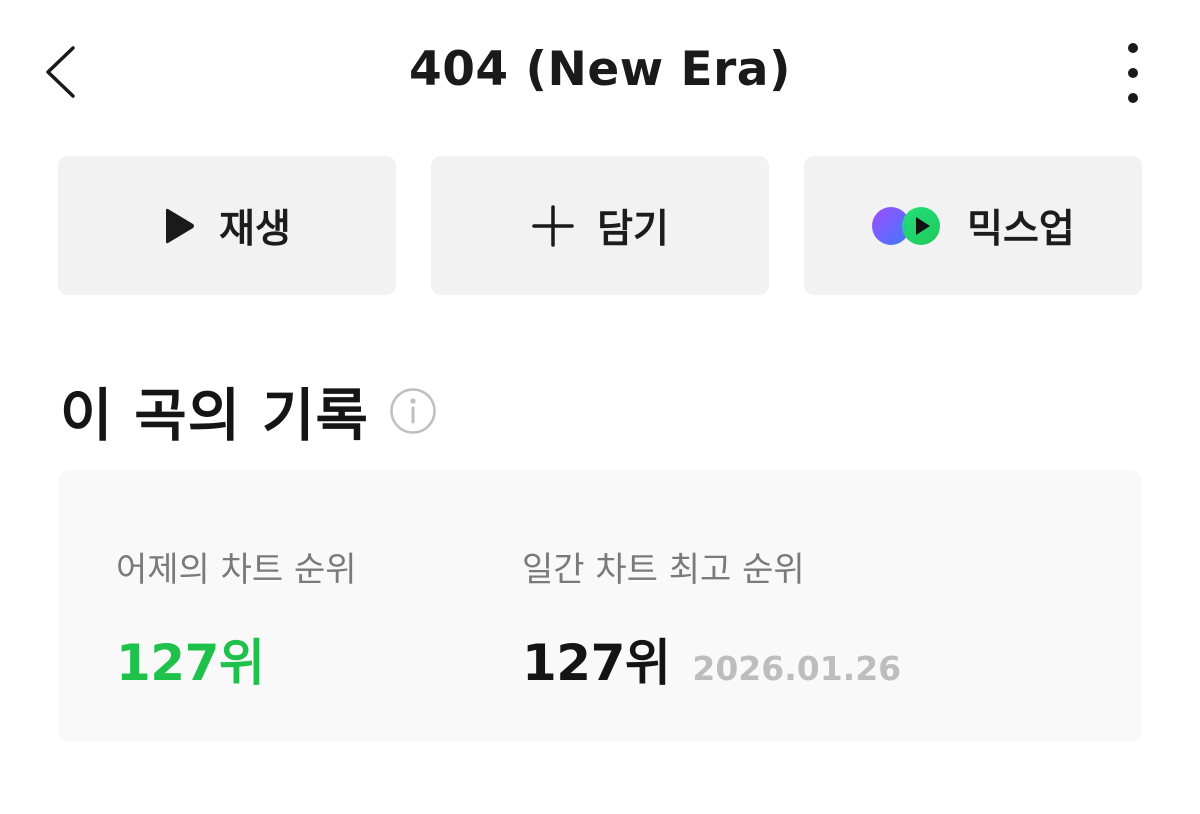 This screenshot has width=1200, height=814. I want to click on records-section-header: 이 곡의 기록, so click(248, 411).